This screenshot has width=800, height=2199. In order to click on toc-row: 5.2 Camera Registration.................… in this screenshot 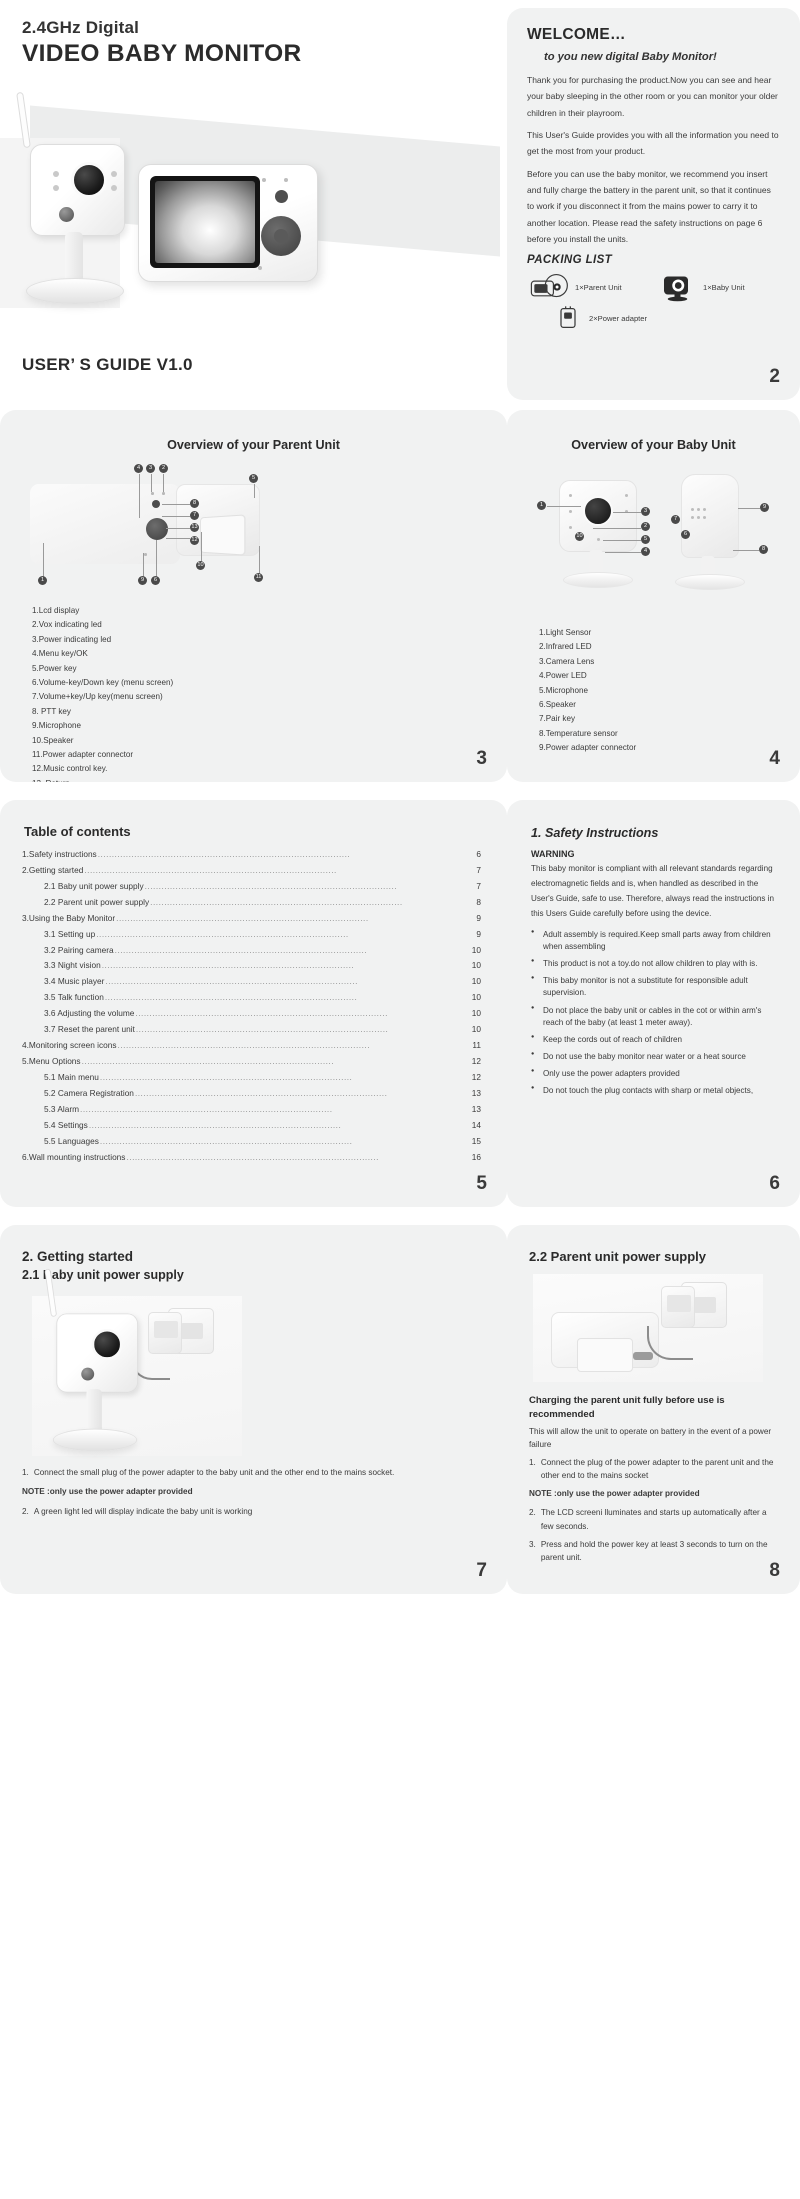, I will do `click(251, 1094)`.